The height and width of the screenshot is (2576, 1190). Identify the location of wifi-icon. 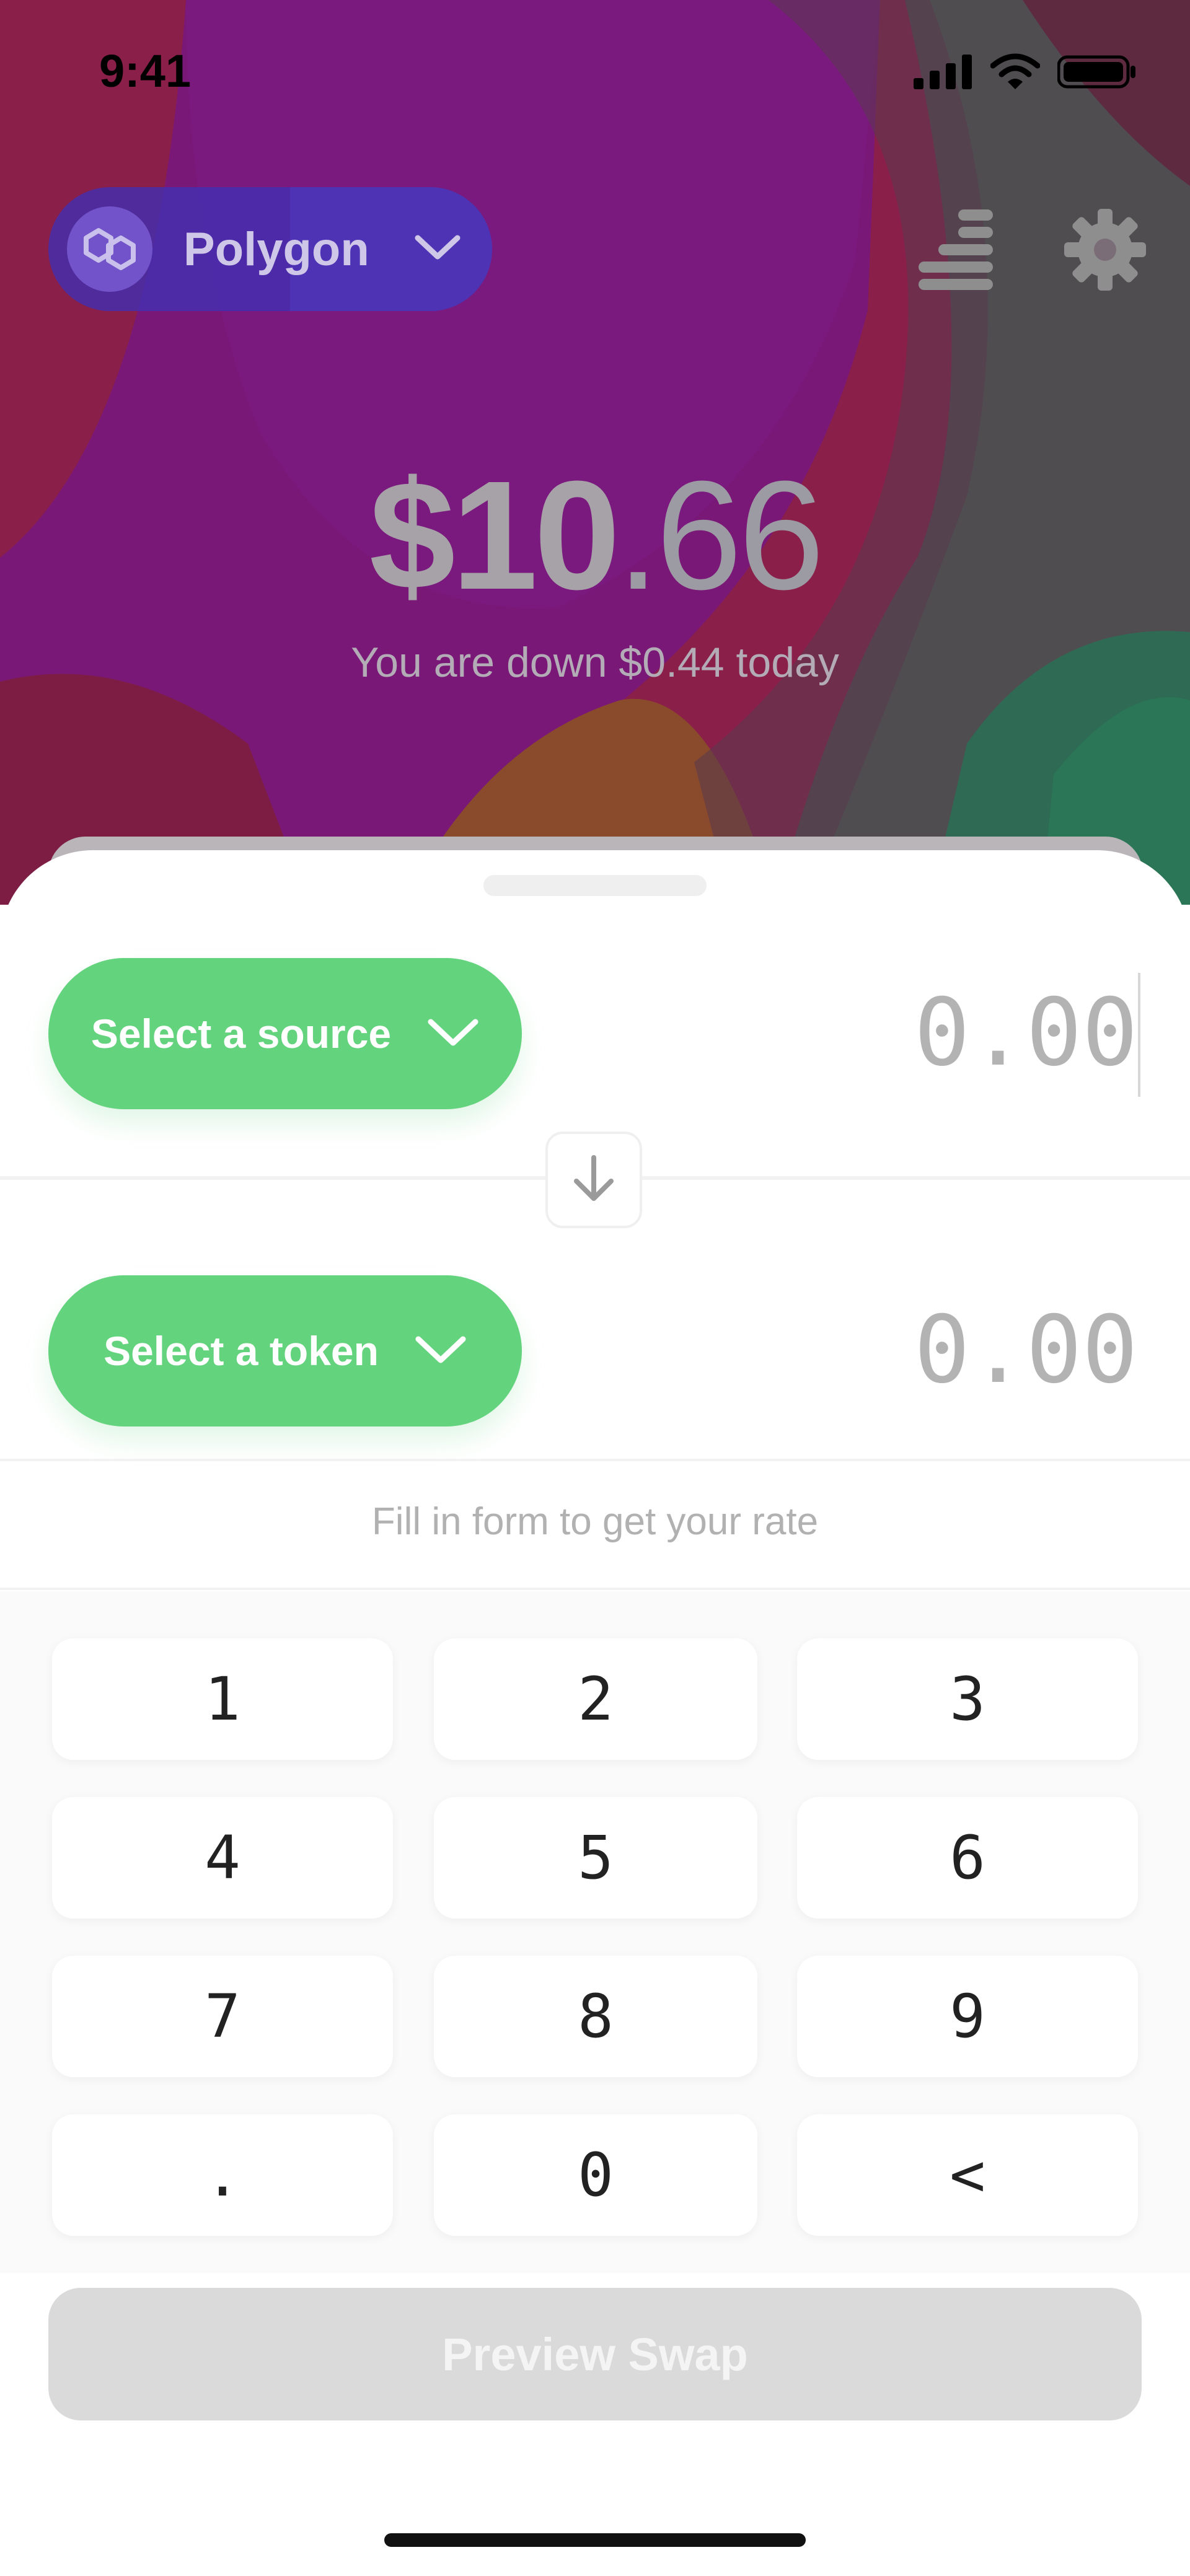
(1015, 73).